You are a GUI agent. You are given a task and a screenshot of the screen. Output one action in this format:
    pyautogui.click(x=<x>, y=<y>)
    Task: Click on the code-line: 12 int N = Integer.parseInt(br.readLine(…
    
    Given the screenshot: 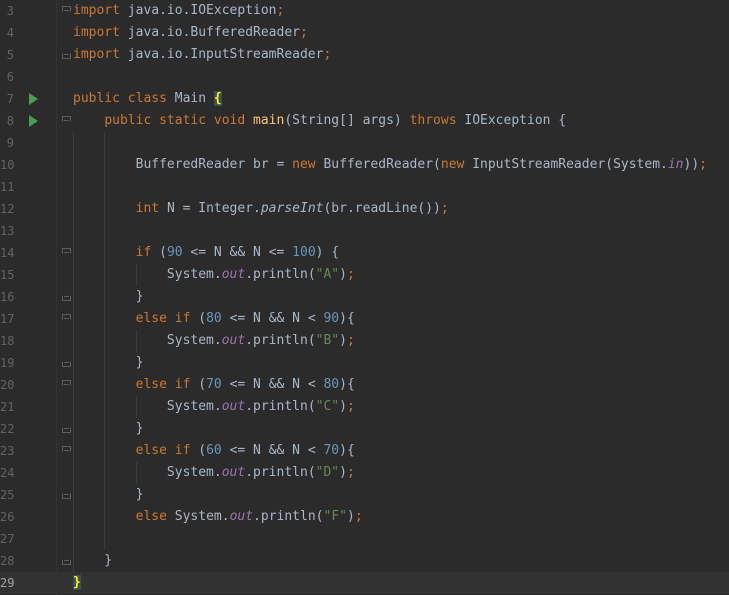 What is the action you would take?
    pyautogui.click(x=364, y=209)
    